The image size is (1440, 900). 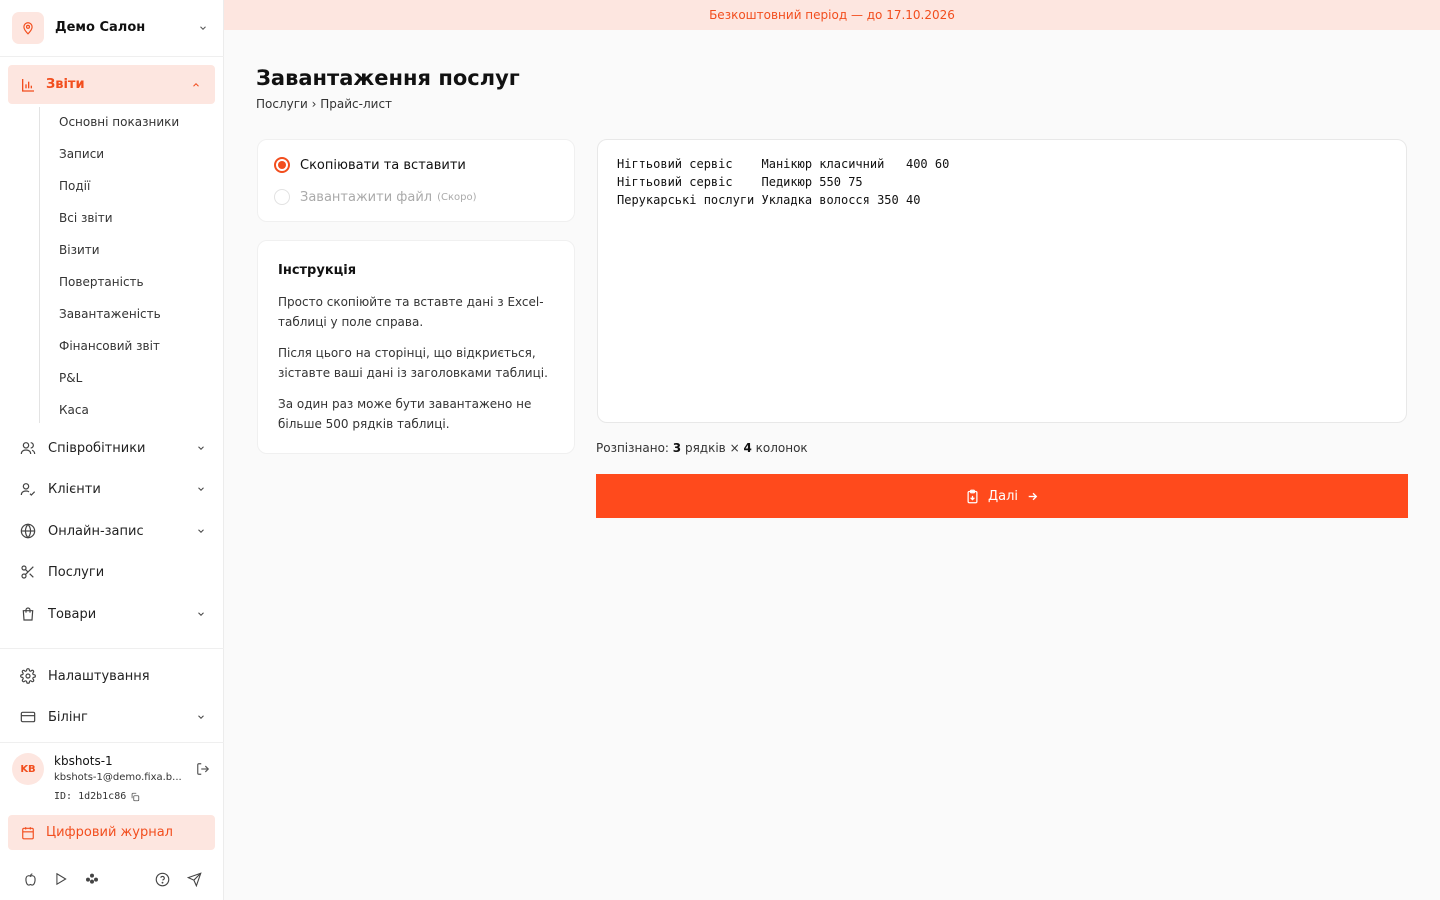 What do you see at coordinates (28, 448) in the screenshot?
I see `users-icon` at bounding box center [28, 448].